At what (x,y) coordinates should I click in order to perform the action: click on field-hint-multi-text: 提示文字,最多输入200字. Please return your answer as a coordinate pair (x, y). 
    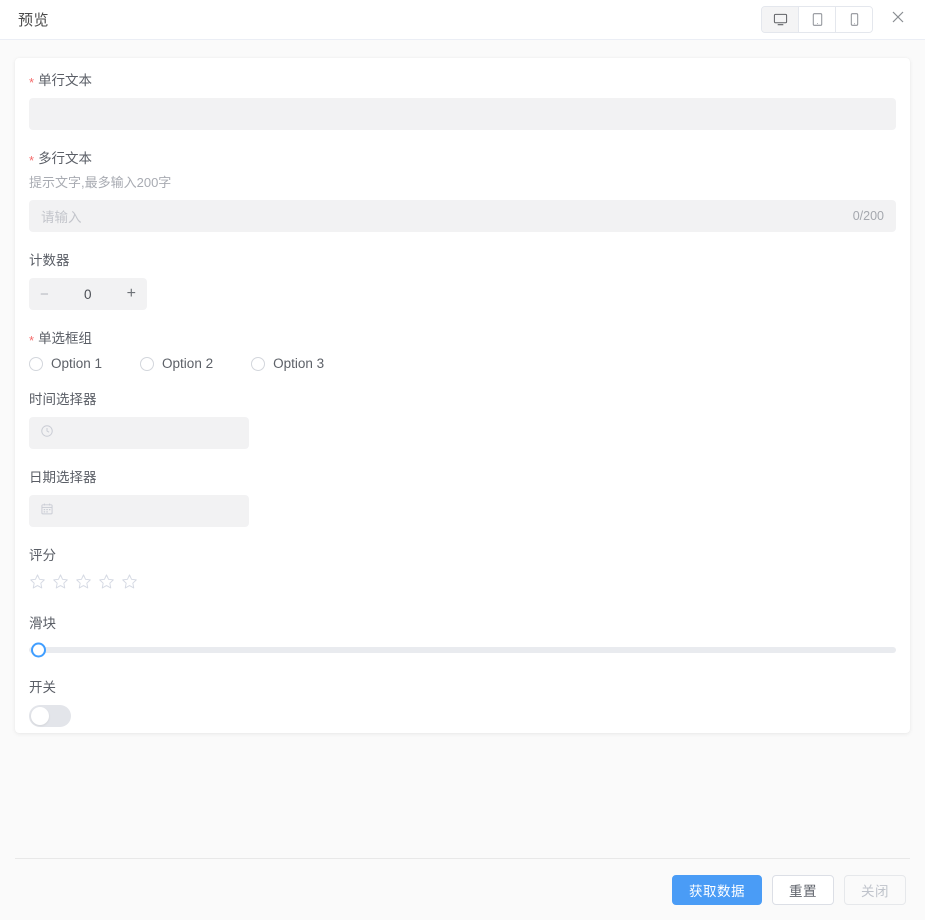
    Looking at the image, I should click on (100, 182).